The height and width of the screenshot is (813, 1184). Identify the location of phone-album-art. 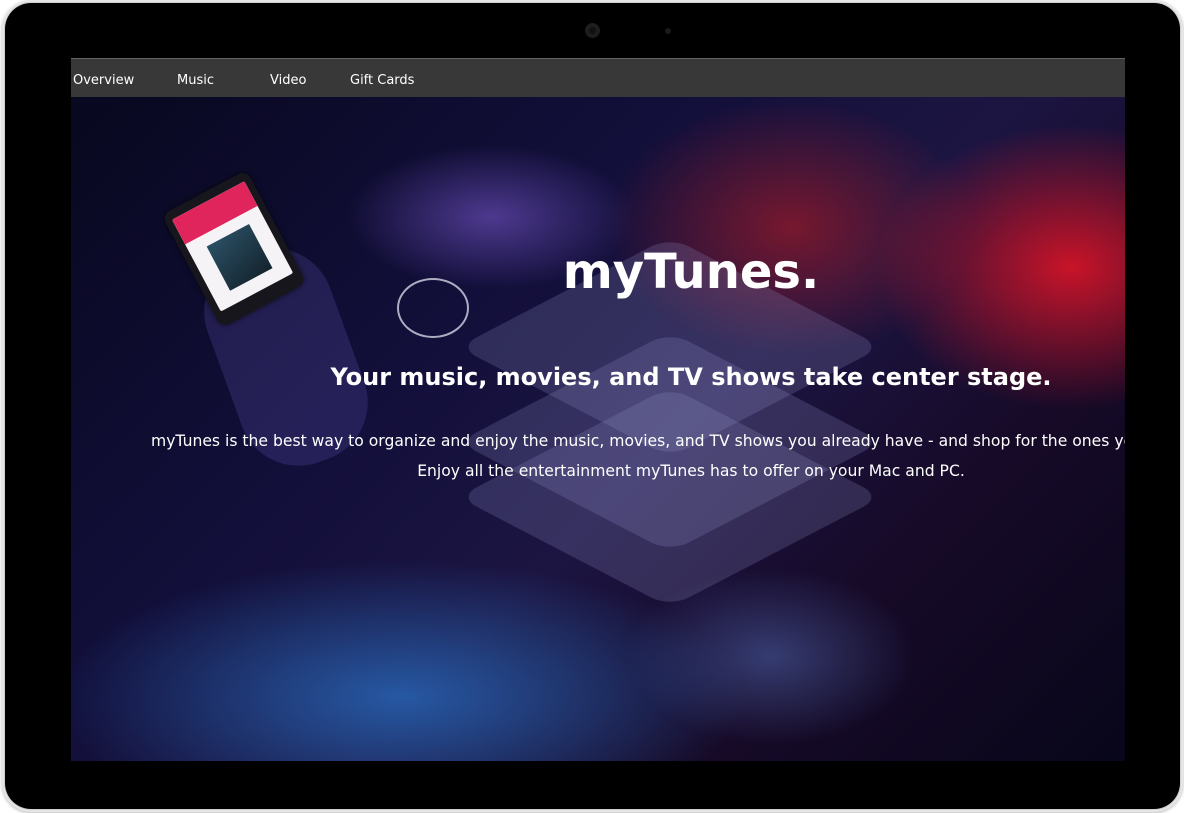
(239, 257).